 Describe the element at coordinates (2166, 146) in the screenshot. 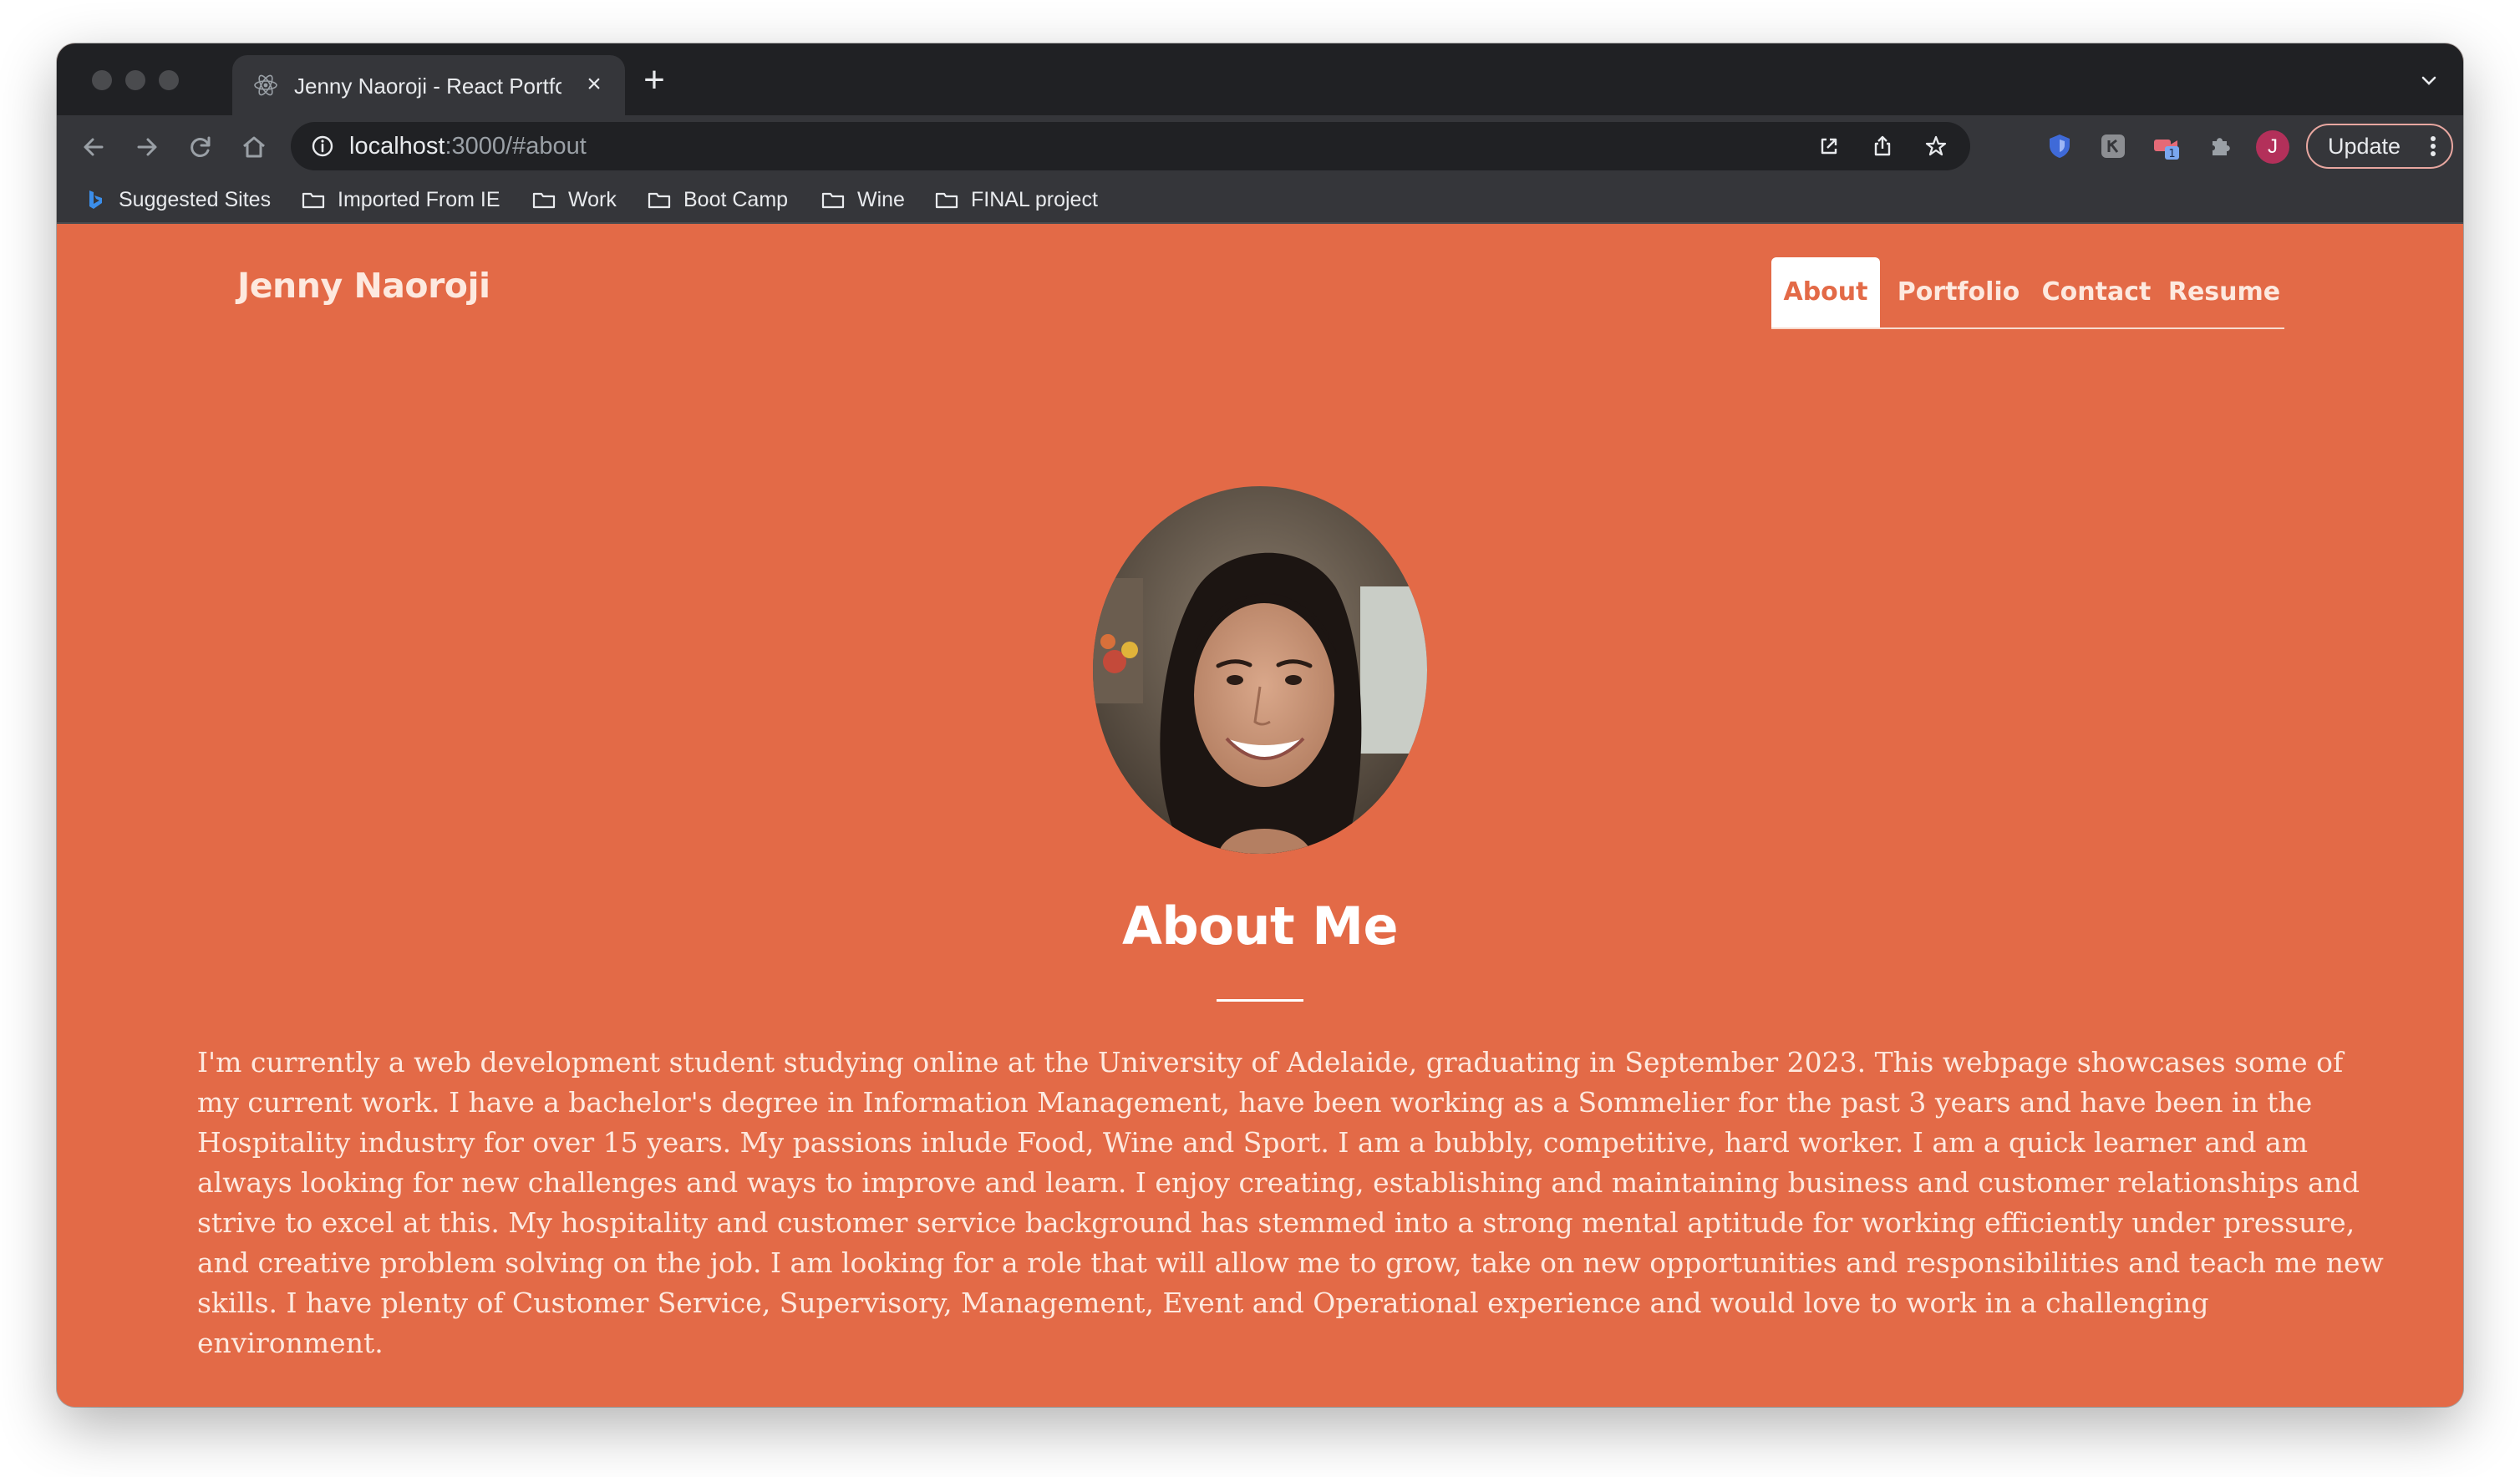

I see `screen-recorder-extension-icon: 1` at that location.